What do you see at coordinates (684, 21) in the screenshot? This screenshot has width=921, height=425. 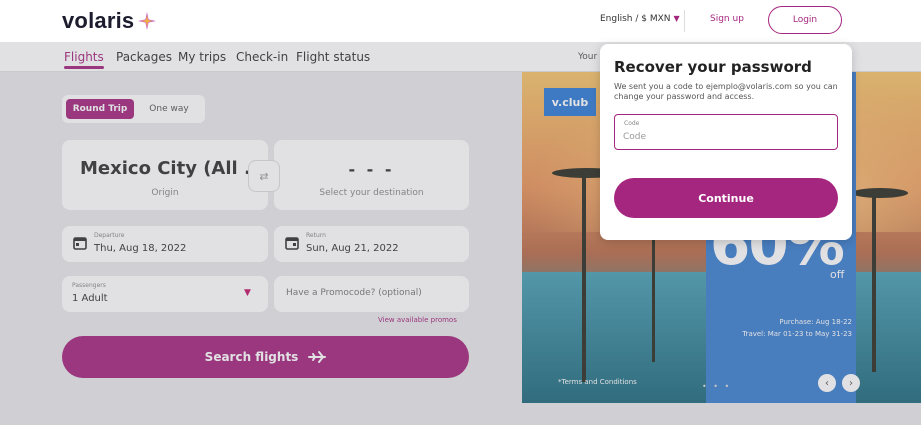 I see `header-divider` at bounding box center [684, 21].